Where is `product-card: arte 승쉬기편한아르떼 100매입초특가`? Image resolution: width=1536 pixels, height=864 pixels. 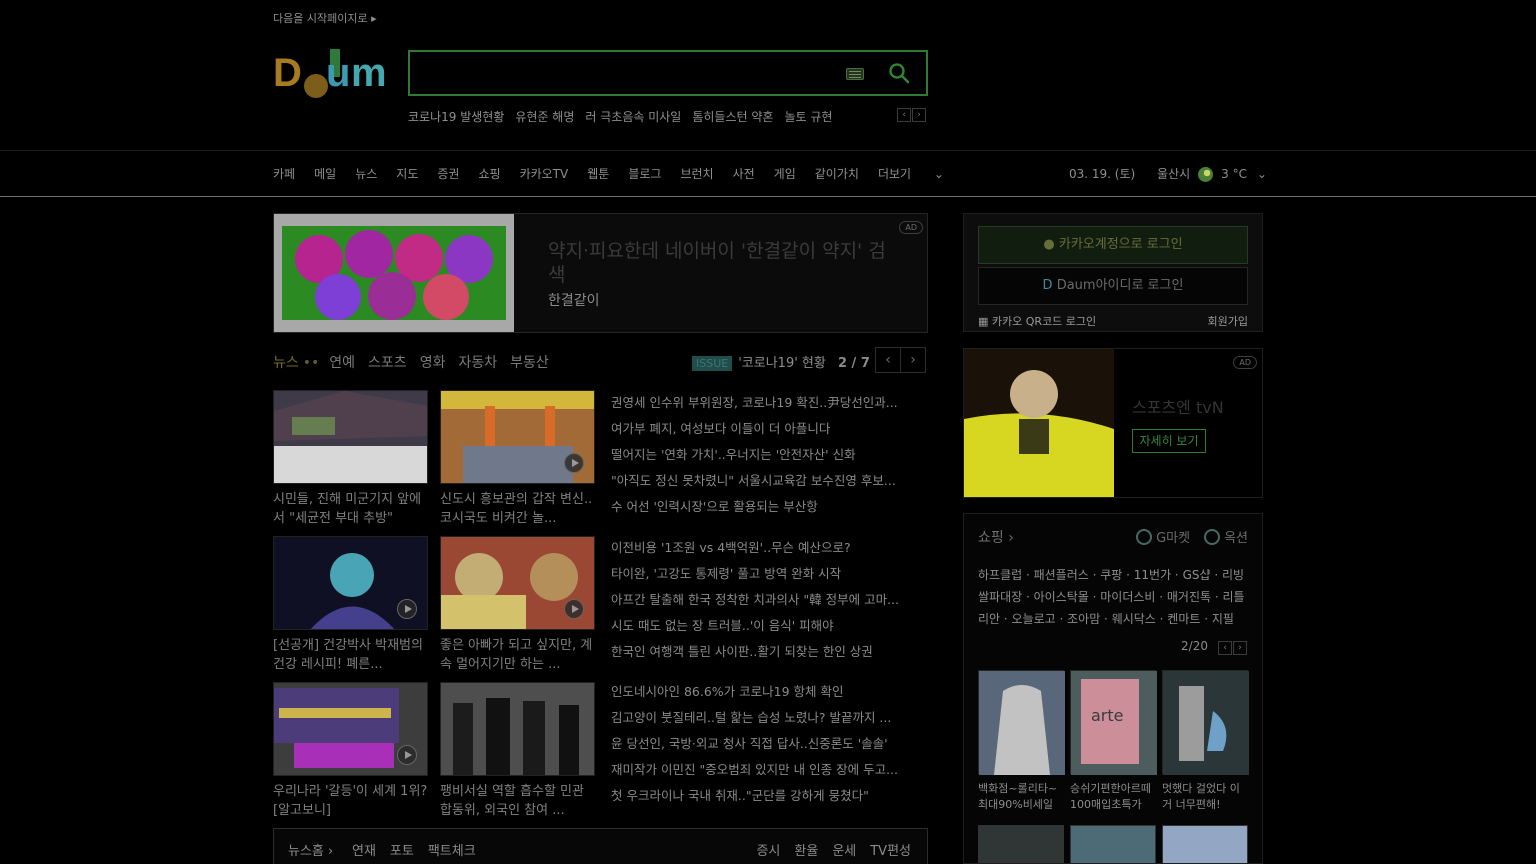 product-card: arte 승쉬기편한아르떼 100매입초특가 is located at coordinates (1113, 741).